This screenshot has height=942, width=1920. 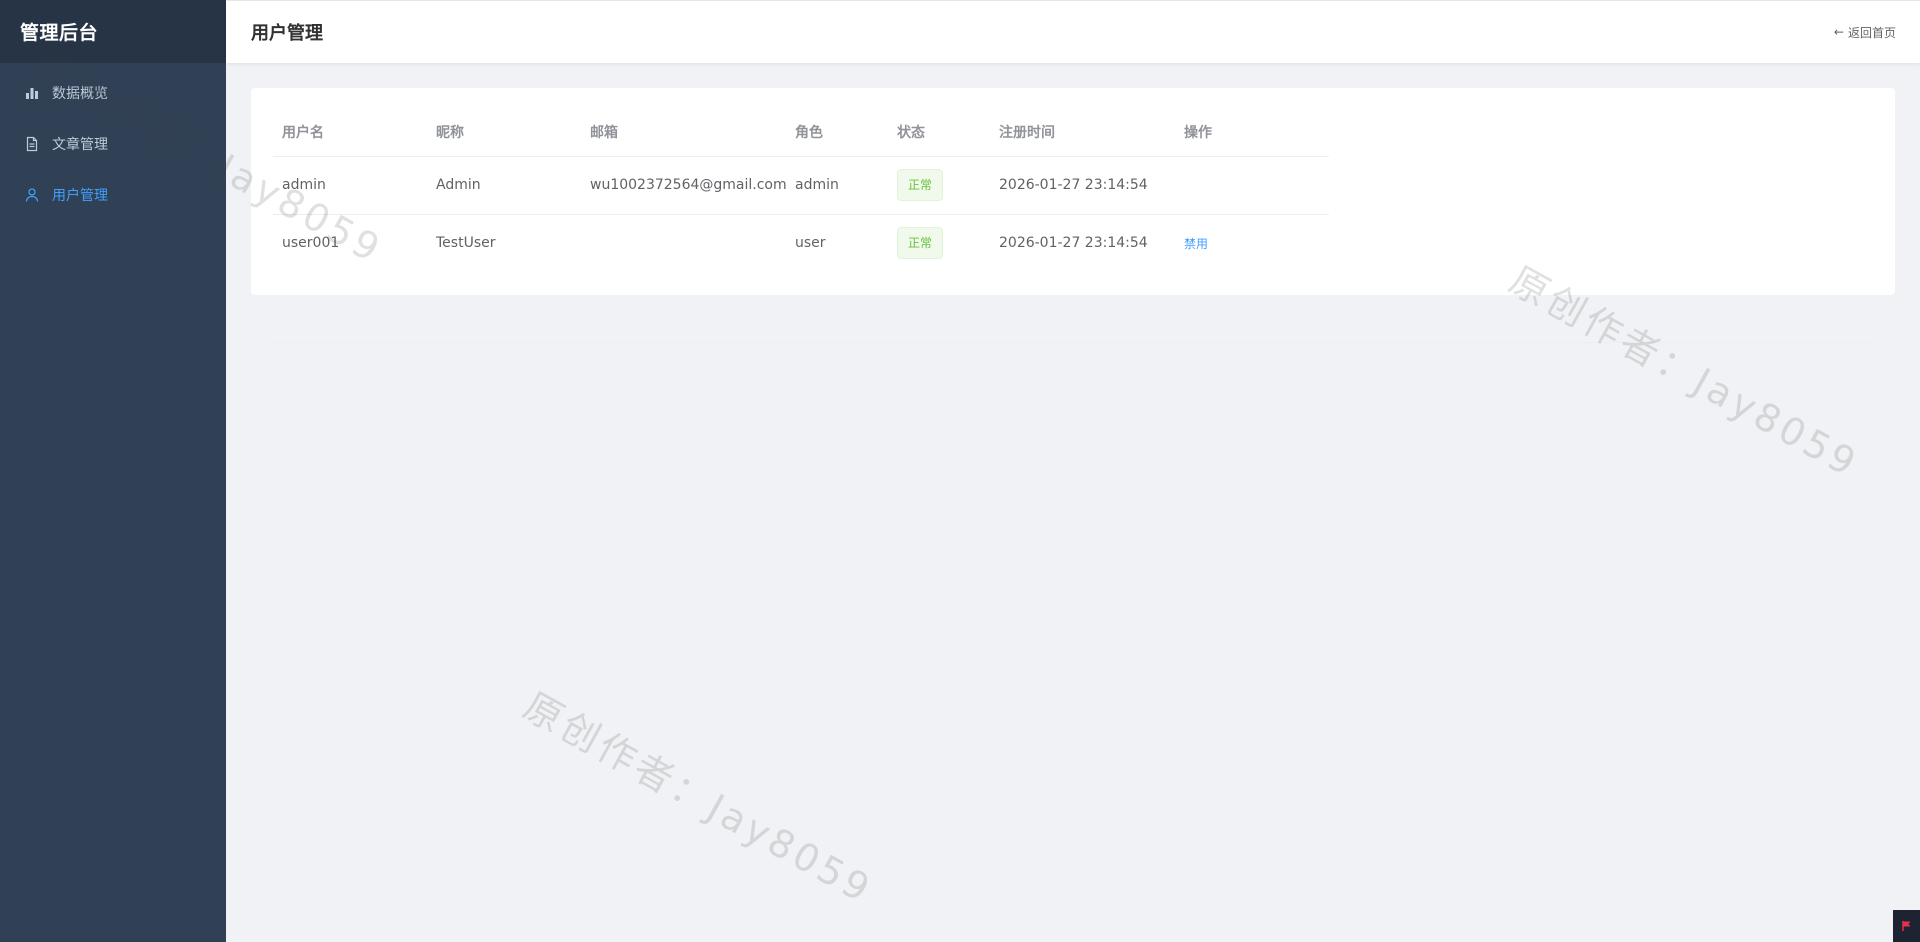 I want to click on user-icon, so click(x=32, y=195).